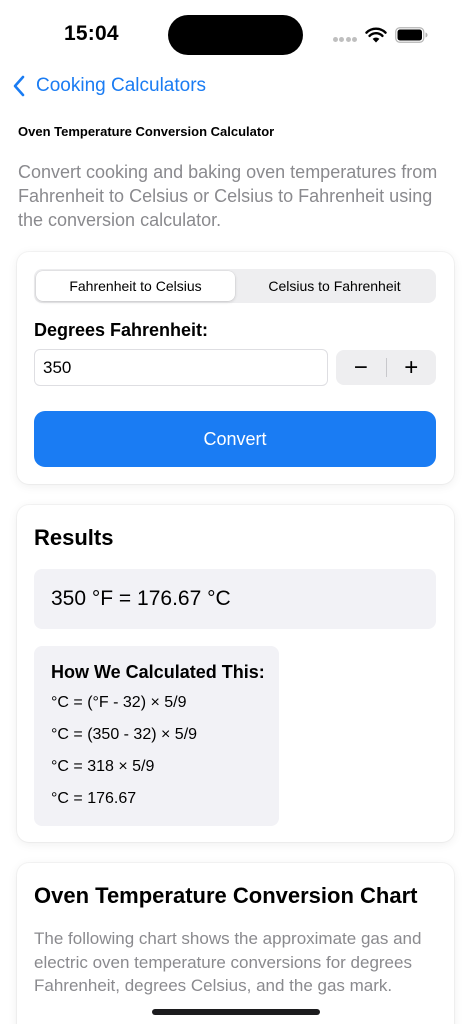 This screenshot has width=471, height=1024. Describe the element at coordinates (124, 734) in the screenshot. I see `calculation-step: °C = (350 - 32) × 5/9` at that location.